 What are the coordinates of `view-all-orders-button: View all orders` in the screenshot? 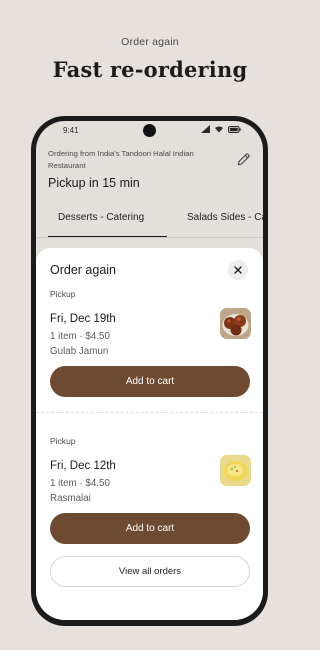 It's located at (150, 571).